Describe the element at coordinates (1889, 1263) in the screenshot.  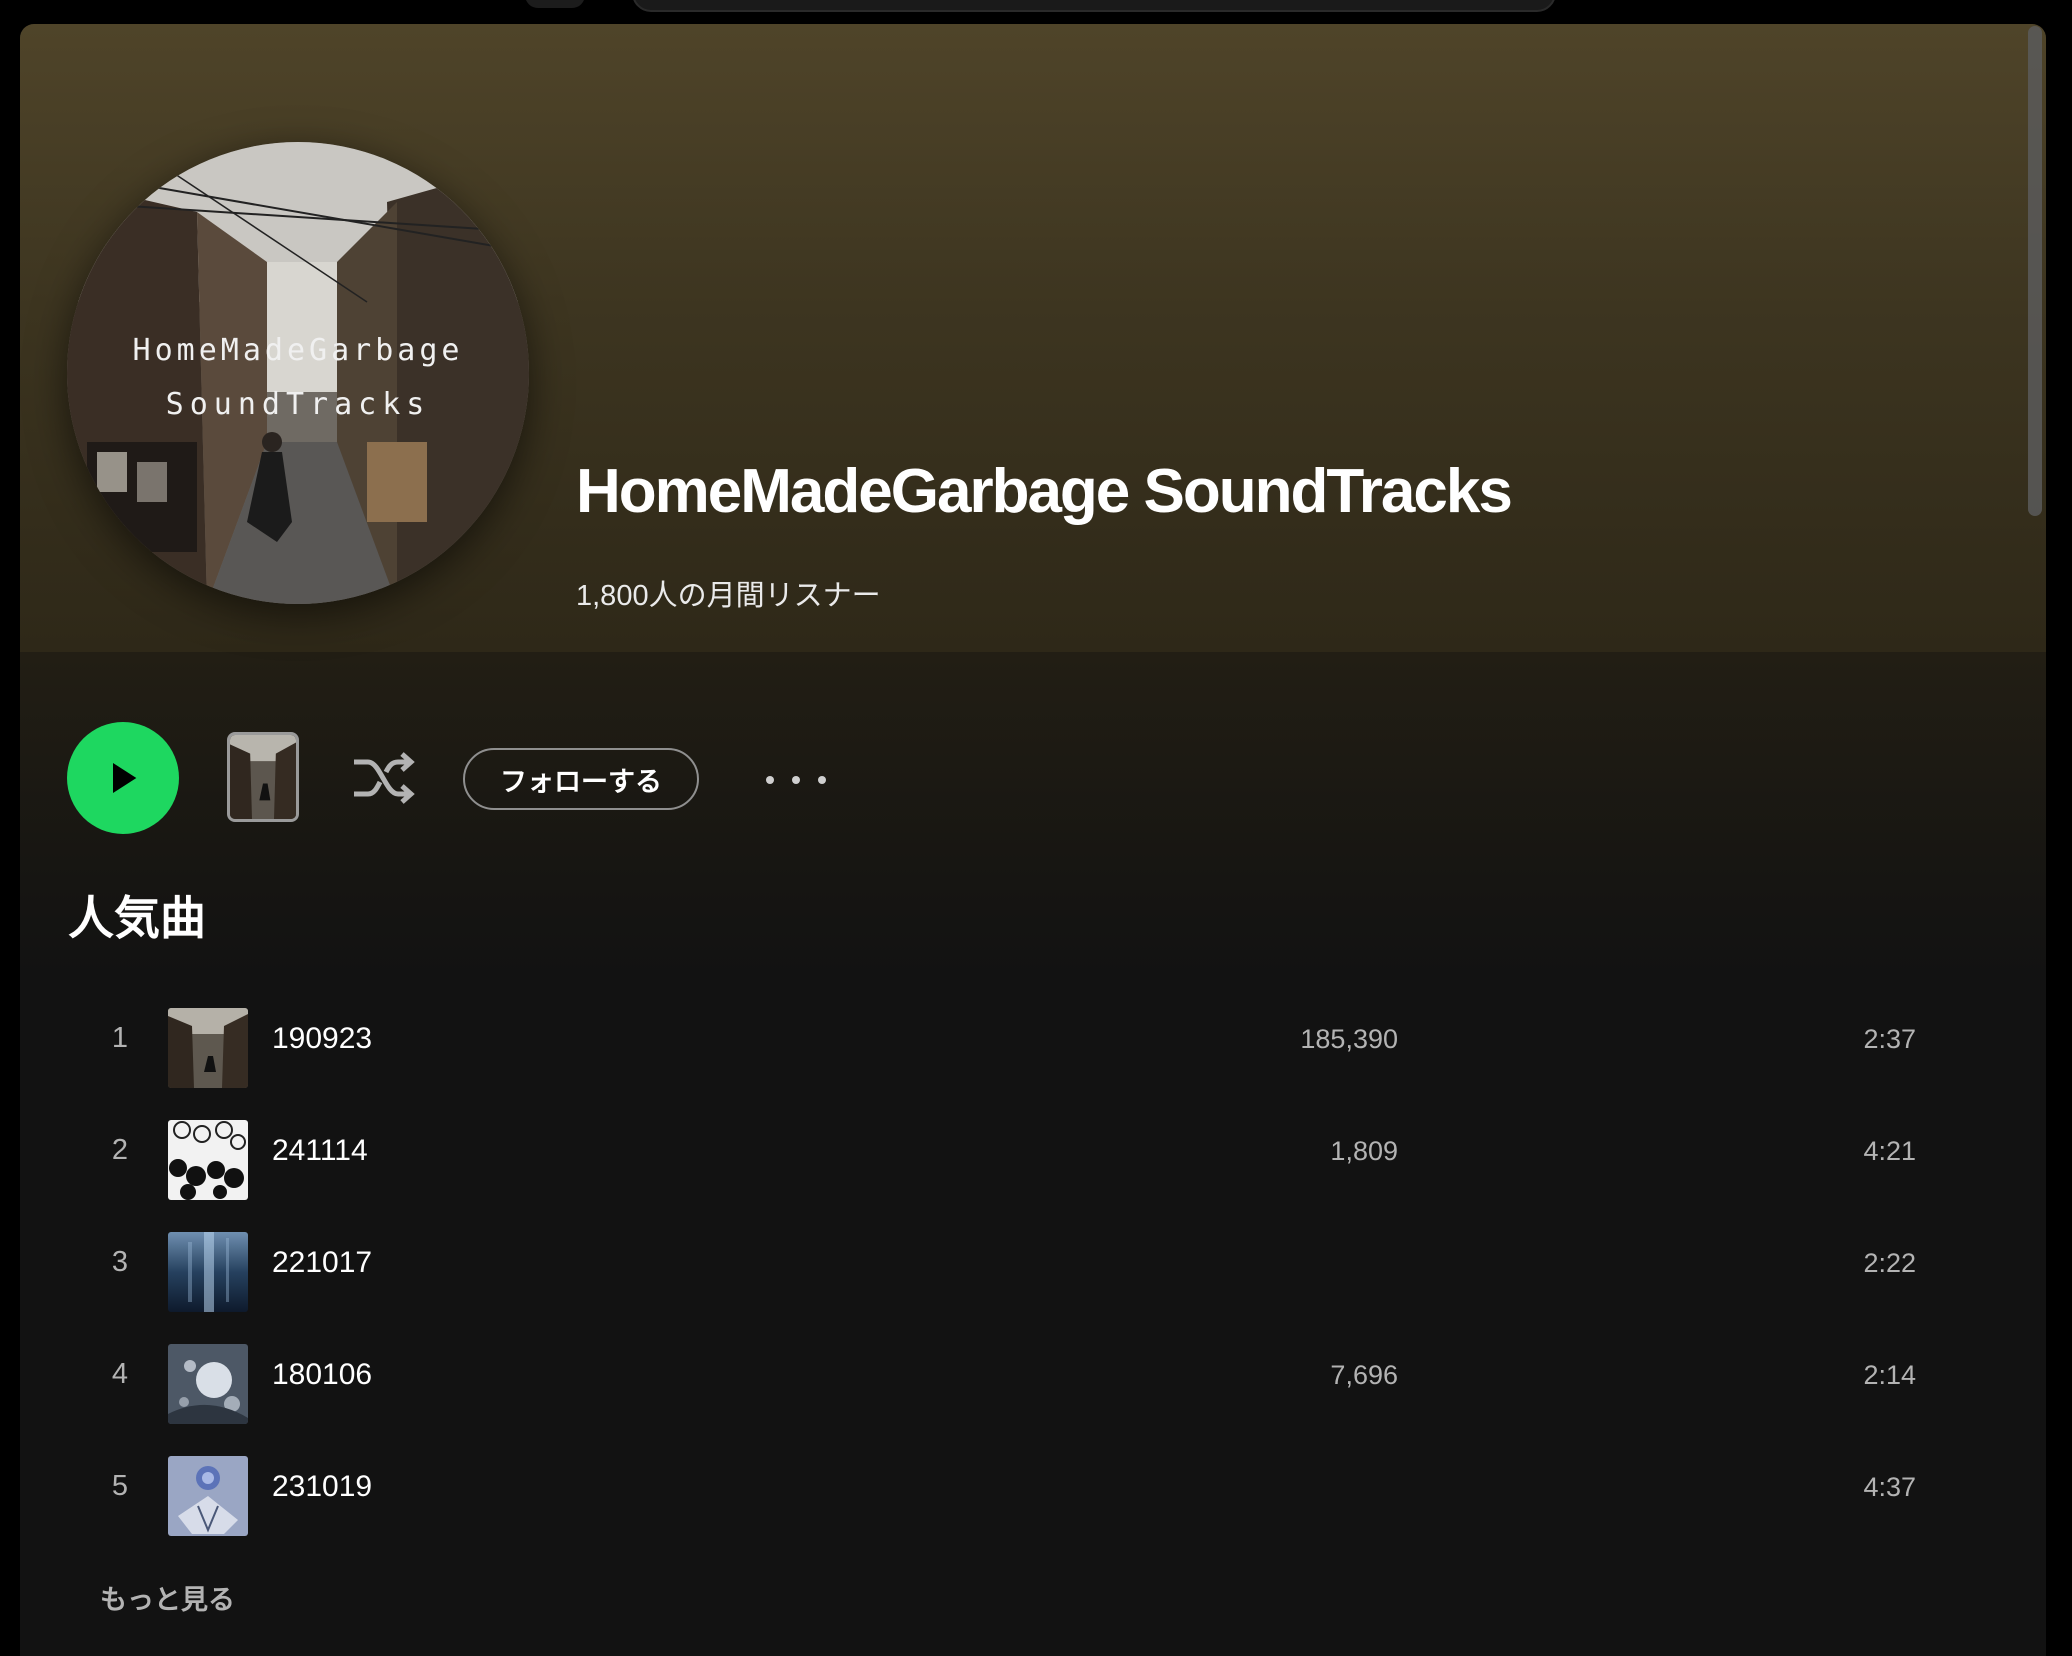
I see `track-duration: 2:22` at that location.